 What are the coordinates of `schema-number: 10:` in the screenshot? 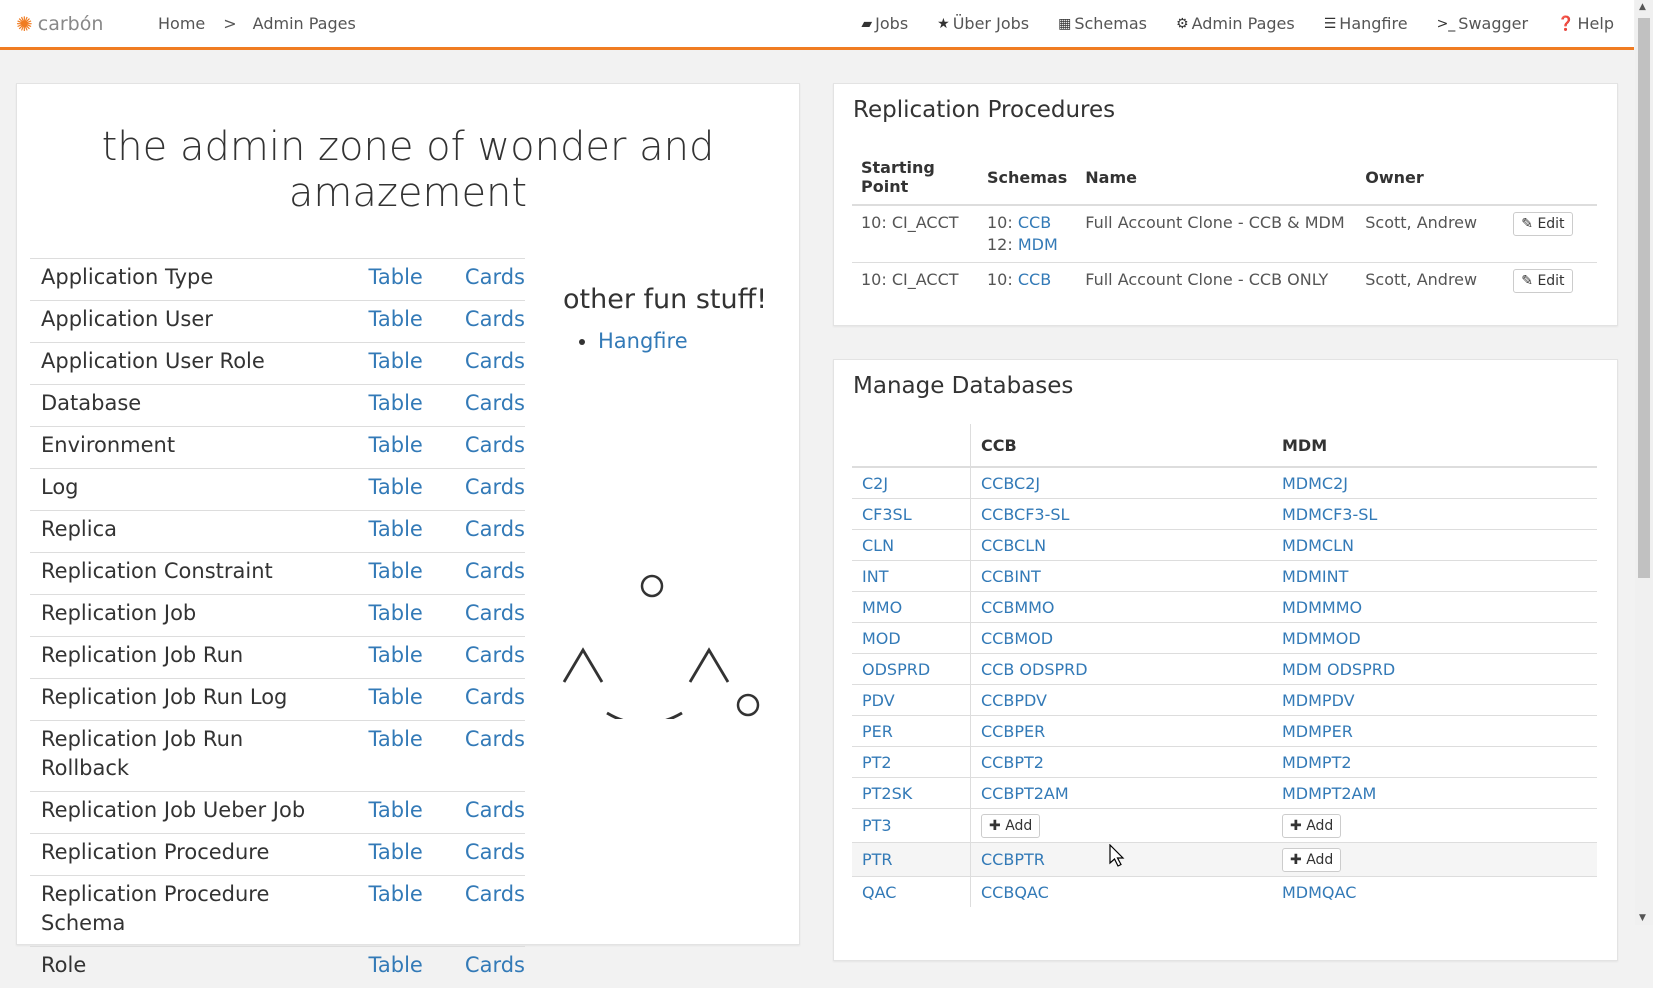 It's located at (1000, 222).